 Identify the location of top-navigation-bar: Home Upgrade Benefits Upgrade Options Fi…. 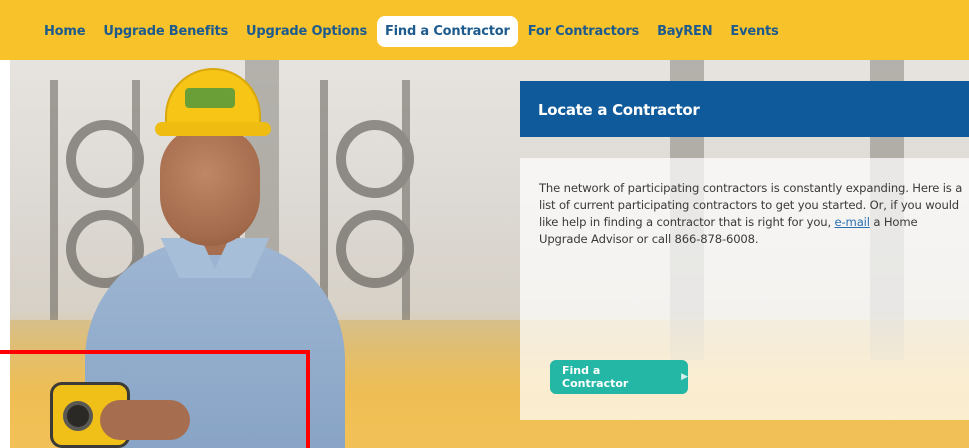
(484, 30).